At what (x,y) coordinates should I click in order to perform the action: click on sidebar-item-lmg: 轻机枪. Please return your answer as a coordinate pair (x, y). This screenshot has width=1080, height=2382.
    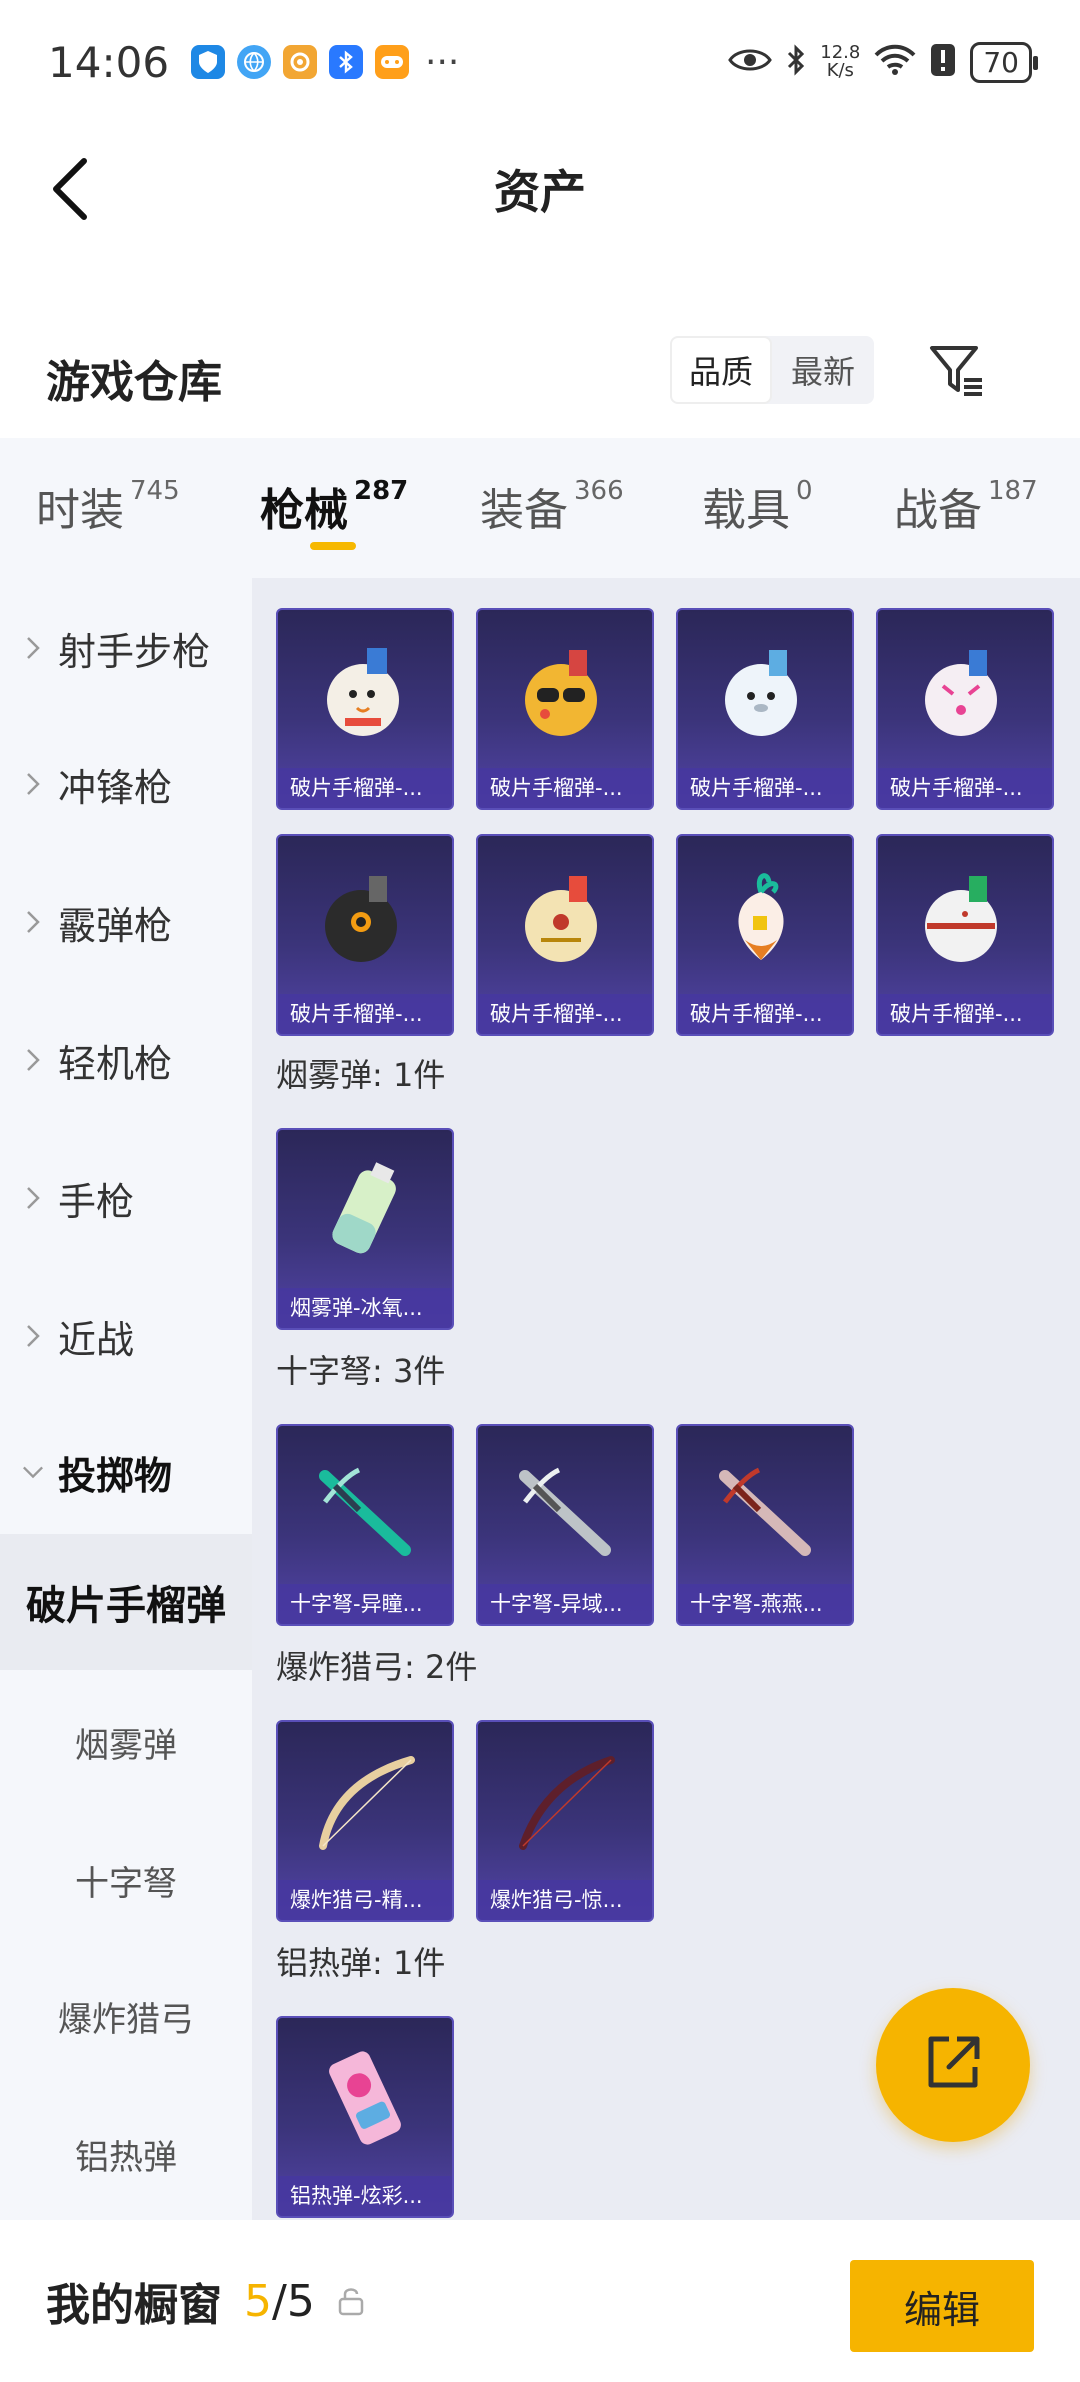
    Looking at the image, I should click on (126, 1060).